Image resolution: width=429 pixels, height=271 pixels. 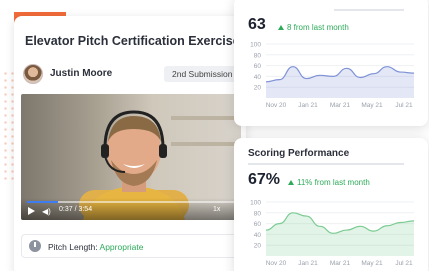 What do you see at coordinates (76, 209) in the screenshot?
I see `video-time: 0:37 / 3:54` at bounding box center [76, 209].